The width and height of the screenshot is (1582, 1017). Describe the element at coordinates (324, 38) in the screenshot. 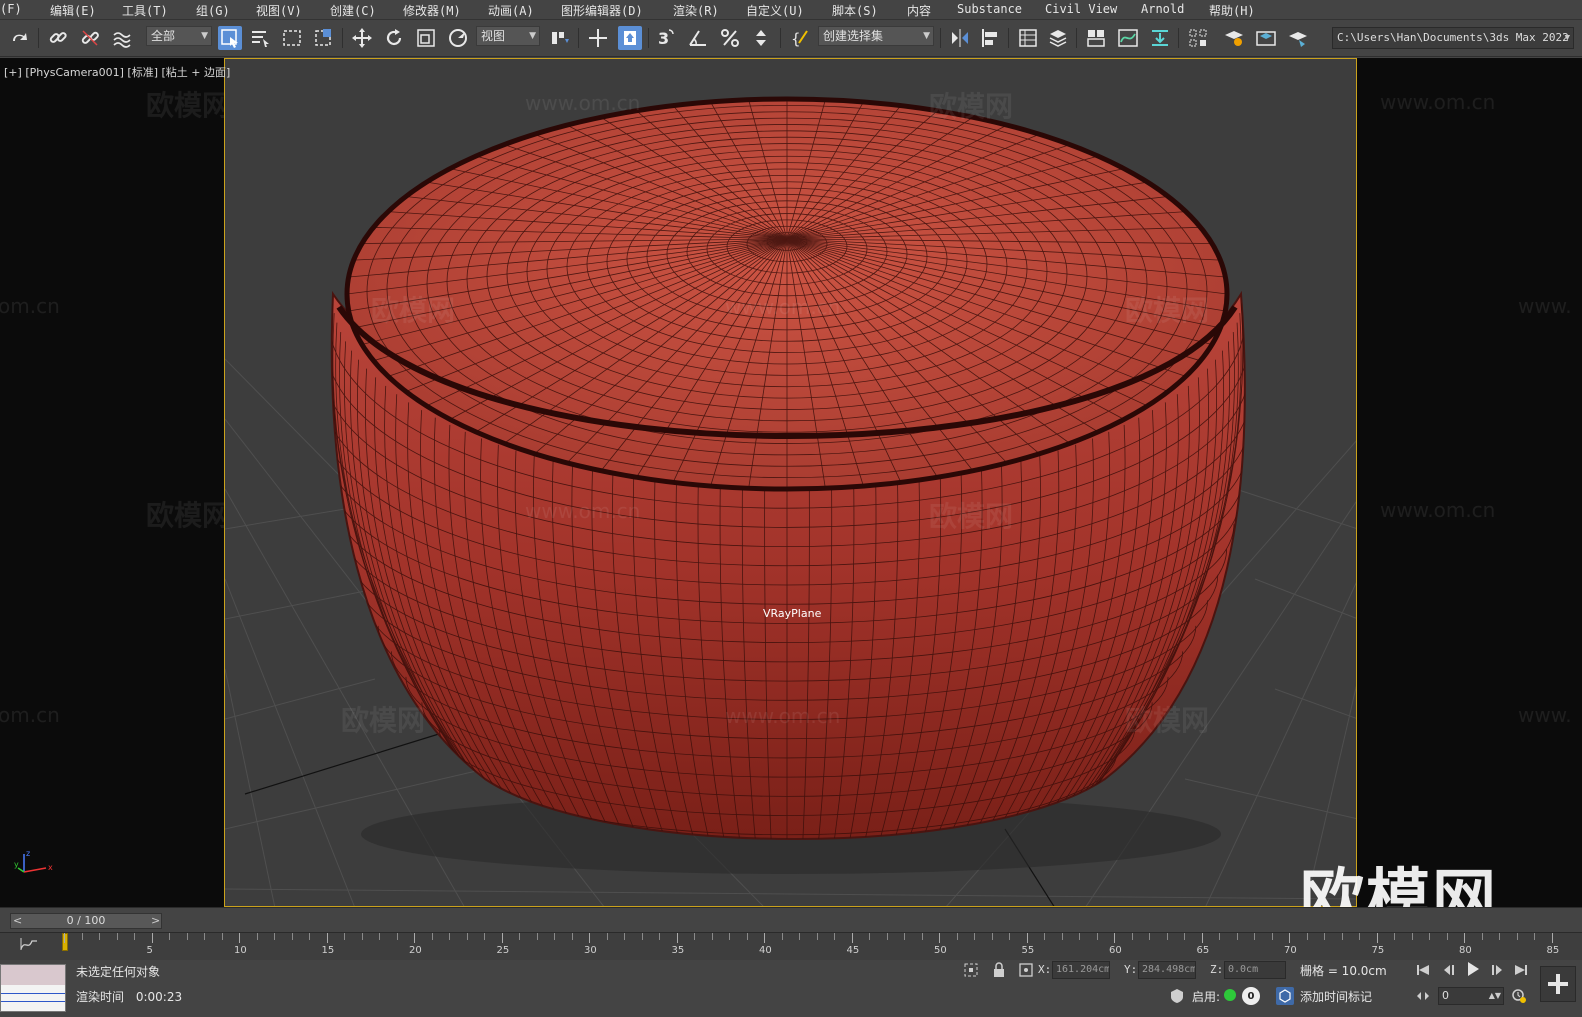

I see `window-crossing-icon` at that location.